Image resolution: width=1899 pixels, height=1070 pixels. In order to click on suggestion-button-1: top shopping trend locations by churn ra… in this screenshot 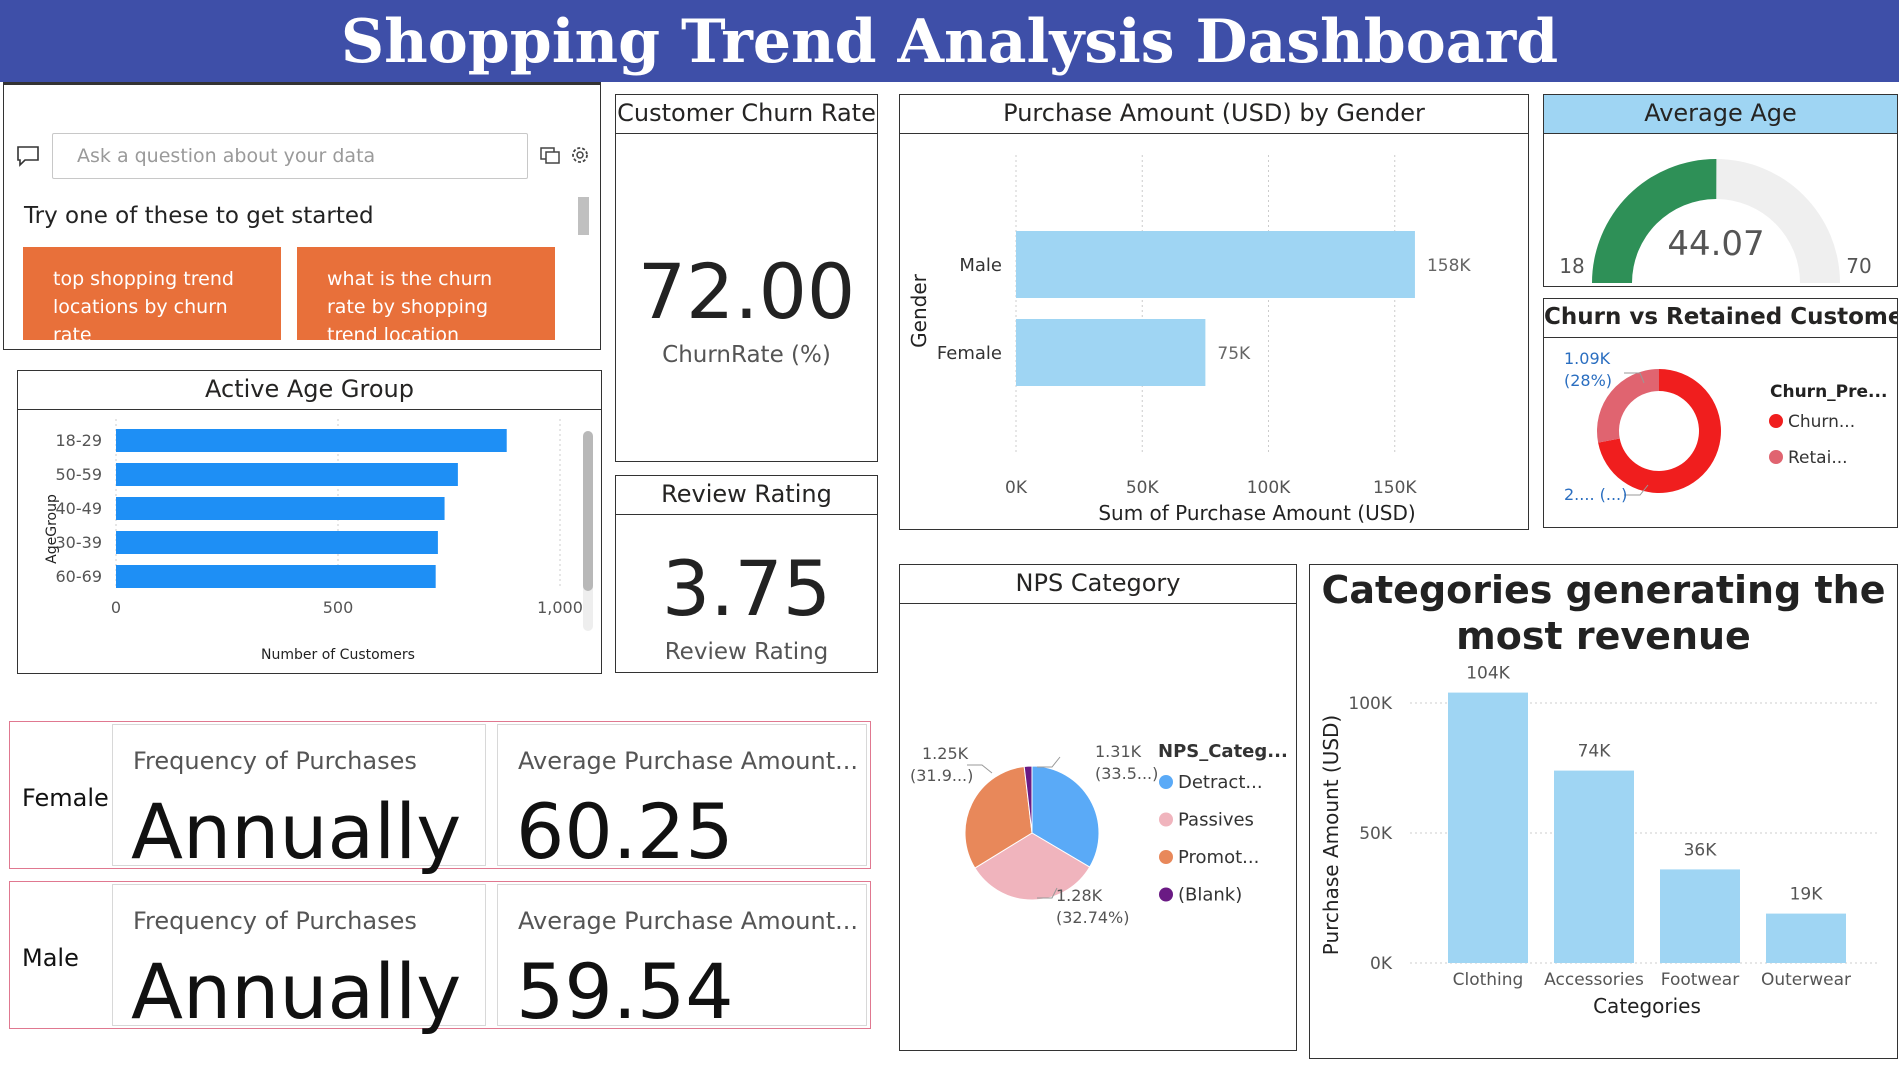, I will do `click(152, 293)`.